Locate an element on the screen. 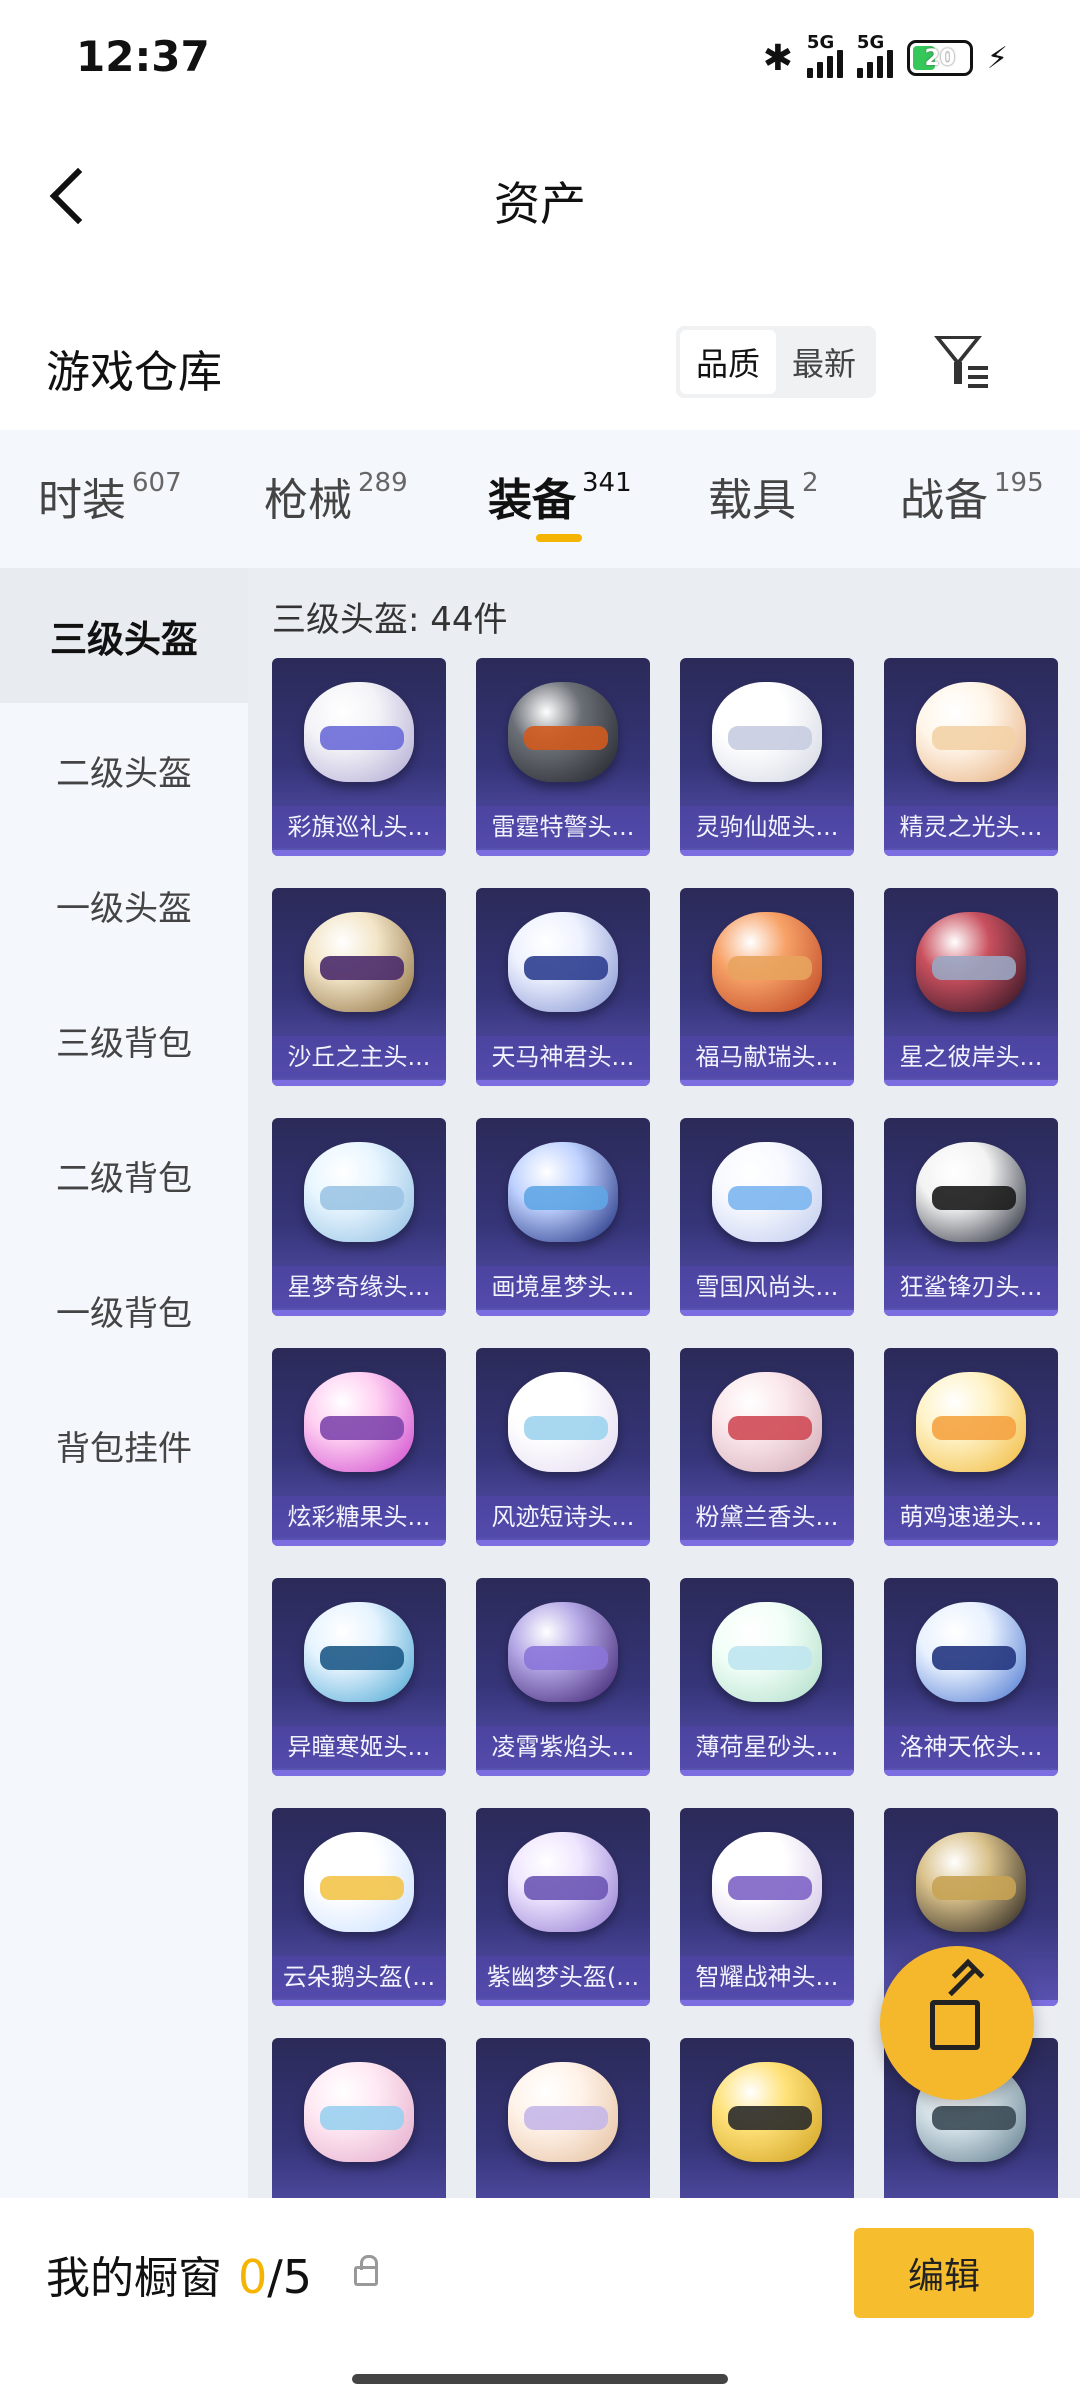 Image resolution: width=1080 pixels, height=2400 pixels. sidebar-item-level3-backpack: 三级背包 is located at coordinates (124, 1040).